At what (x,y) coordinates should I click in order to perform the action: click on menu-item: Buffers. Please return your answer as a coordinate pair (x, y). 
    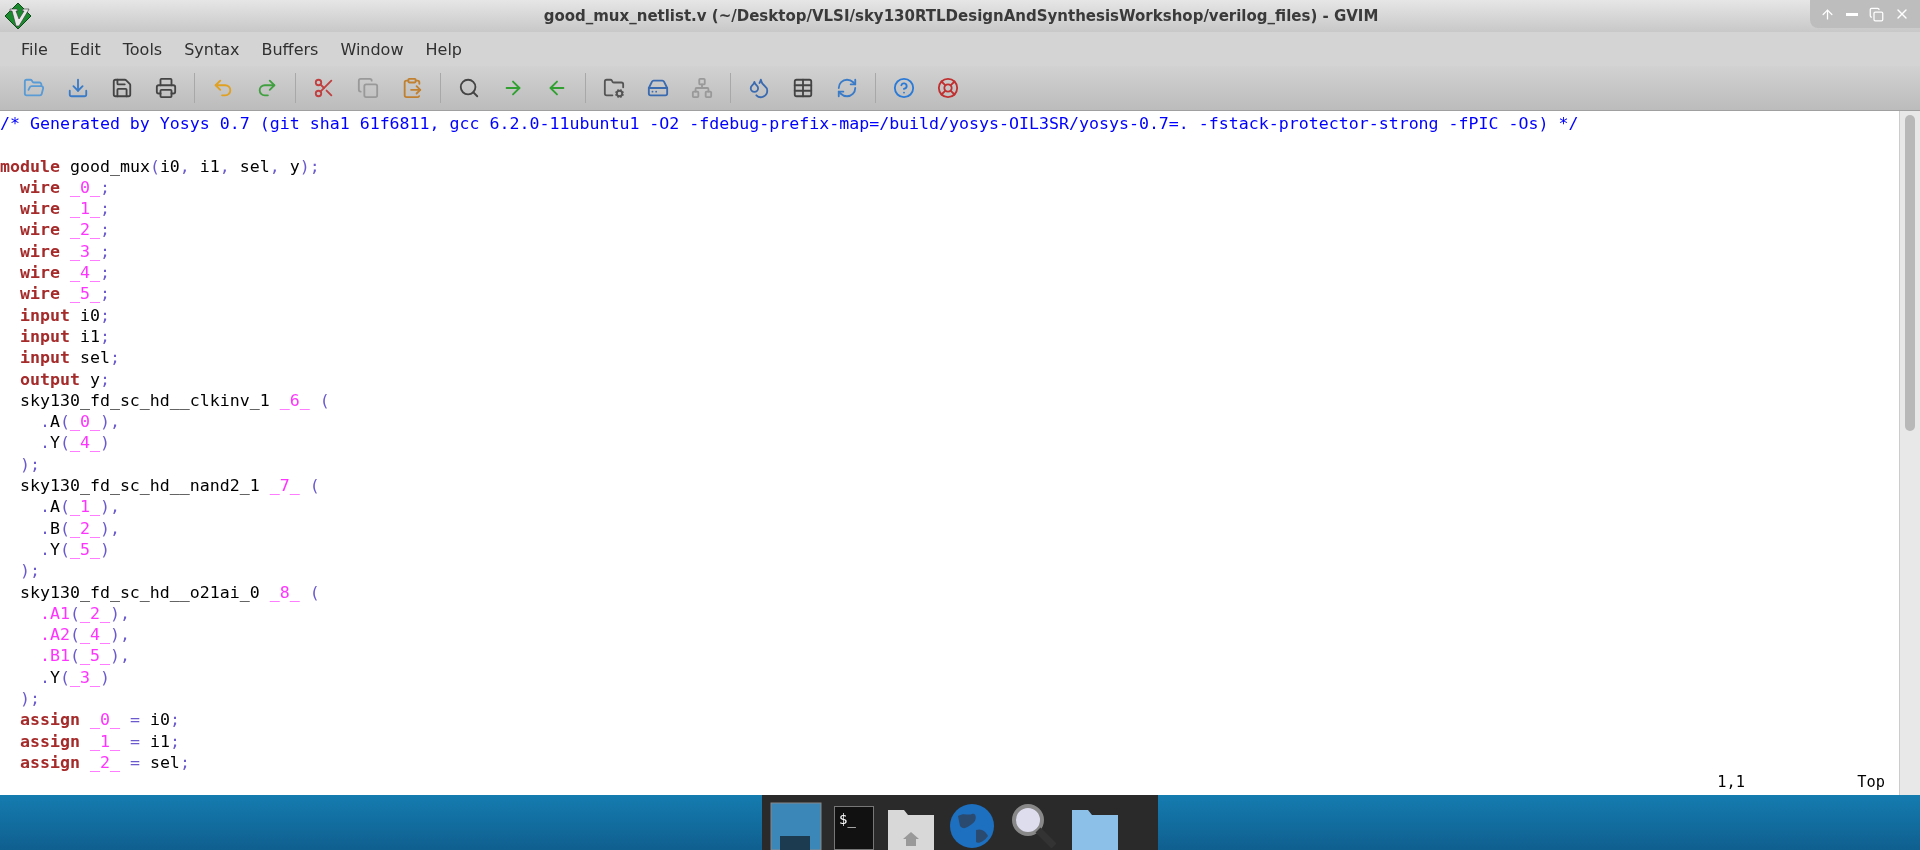
    Looking at the image, I should click on (290, 49).